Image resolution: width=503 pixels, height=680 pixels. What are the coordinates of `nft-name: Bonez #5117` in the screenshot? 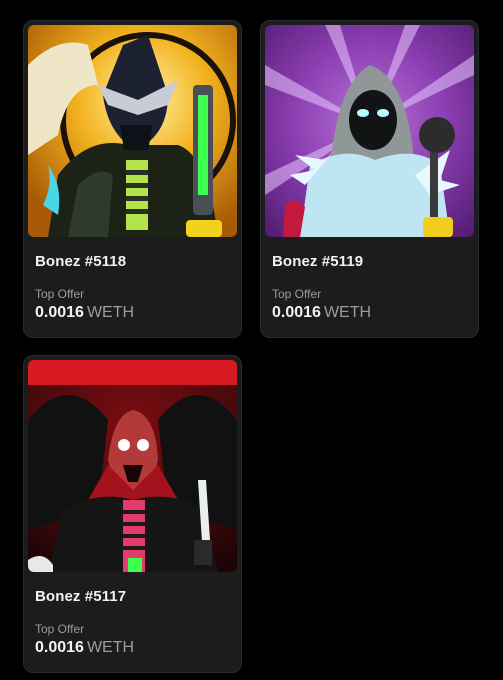 It's located at (81, 596).